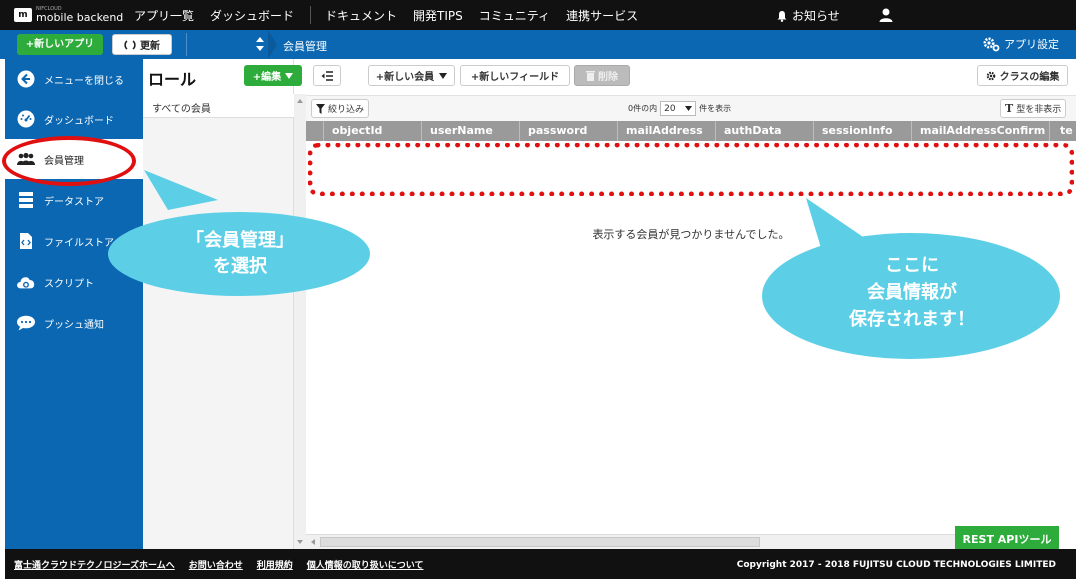  I want to click on app-toolbar: +新しいアプリ 更新 会員管理 アプリ設定, so click(538, 44).